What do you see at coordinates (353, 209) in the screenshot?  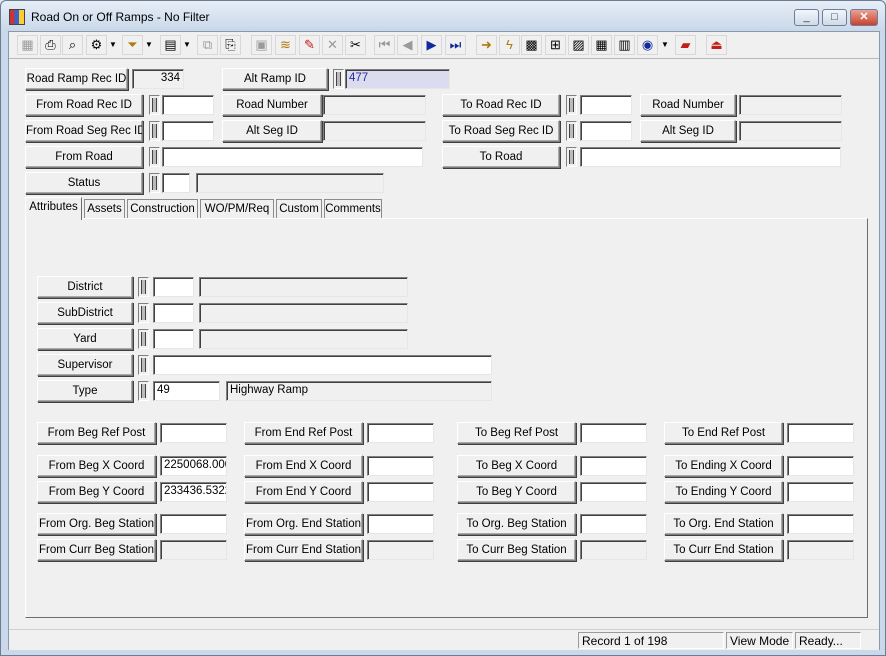 I see `tab-comments: Comments` at bounding box center [353, 209].